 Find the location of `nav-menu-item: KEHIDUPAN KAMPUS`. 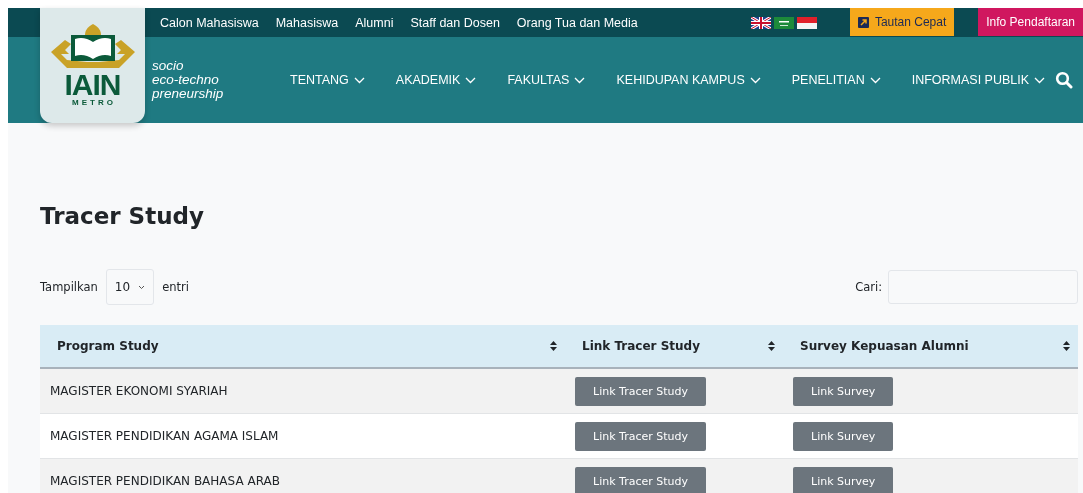

nav-menu-item: KEHIDUPAN KAMPUS is located at coordinates (688, 80).